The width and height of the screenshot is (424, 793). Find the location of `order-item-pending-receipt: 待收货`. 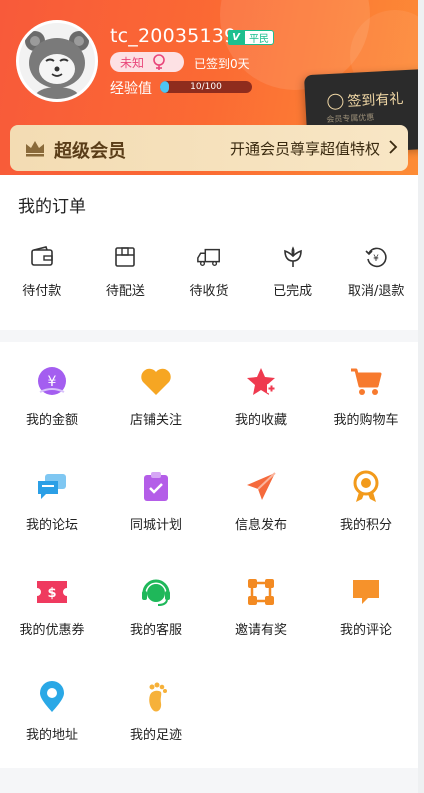

order-item-pending-receipt: 待收货 is located at coordinates (209, 274).